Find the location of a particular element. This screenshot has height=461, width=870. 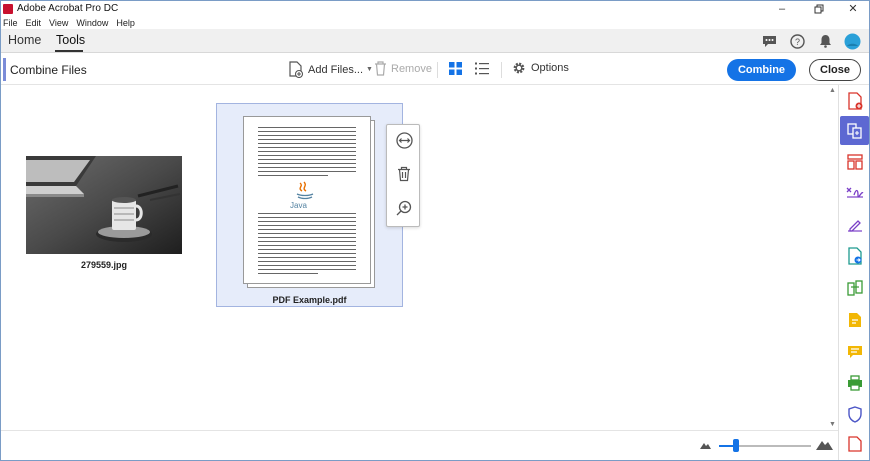

tool-title: Combine Files is located at coordinates (48, 70).